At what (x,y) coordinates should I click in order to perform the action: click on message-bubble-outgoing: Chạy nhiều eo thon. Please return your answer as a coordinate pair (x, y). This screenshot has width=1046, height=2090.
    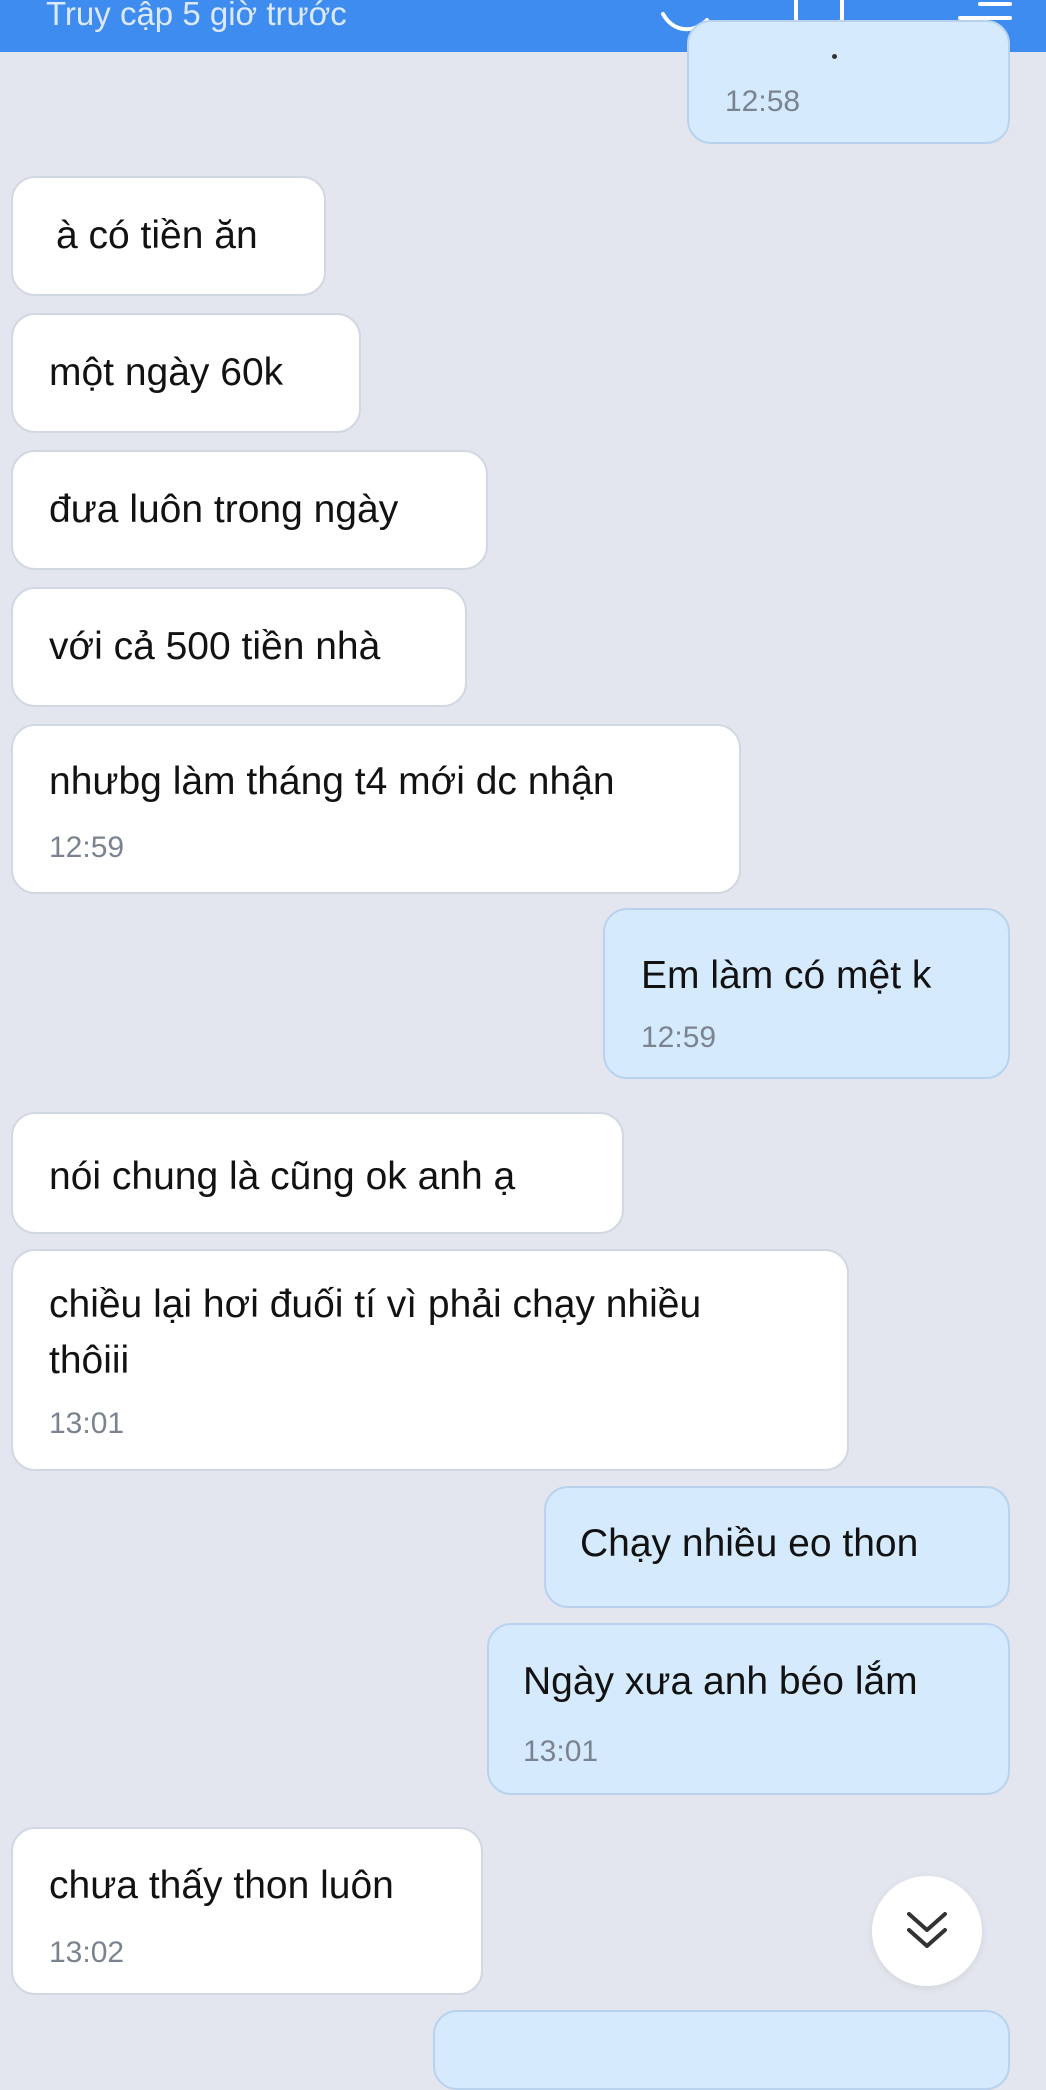
    Looking at the image, I should click on (777, 1547).